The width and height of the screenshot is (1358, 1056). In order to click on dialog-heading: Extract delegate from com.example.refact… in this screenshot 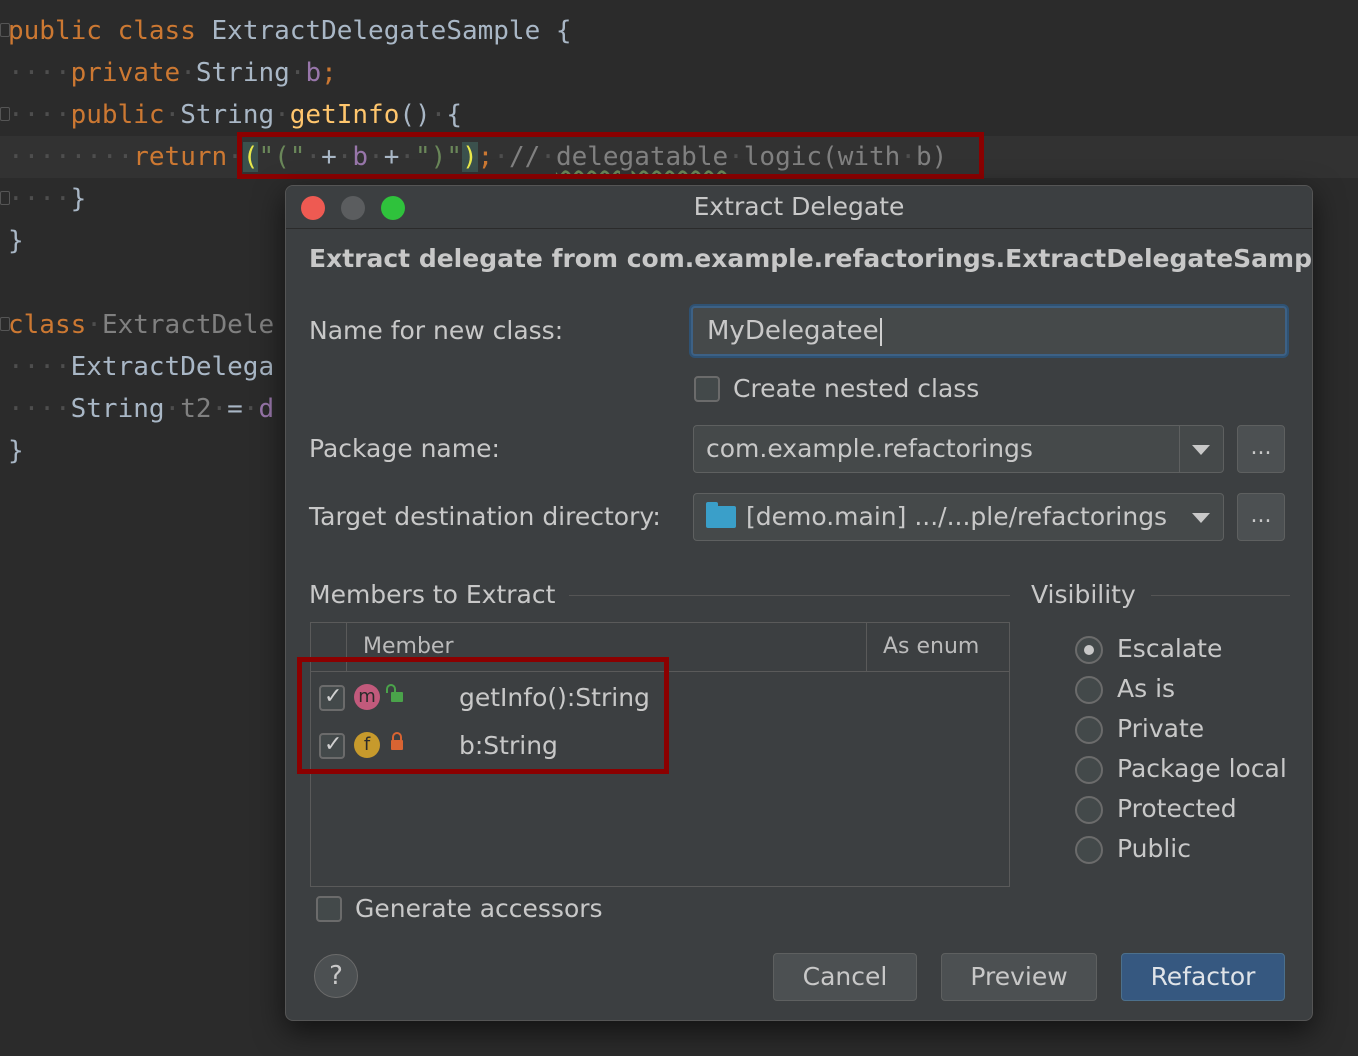, I will do `click(811, 258)`.